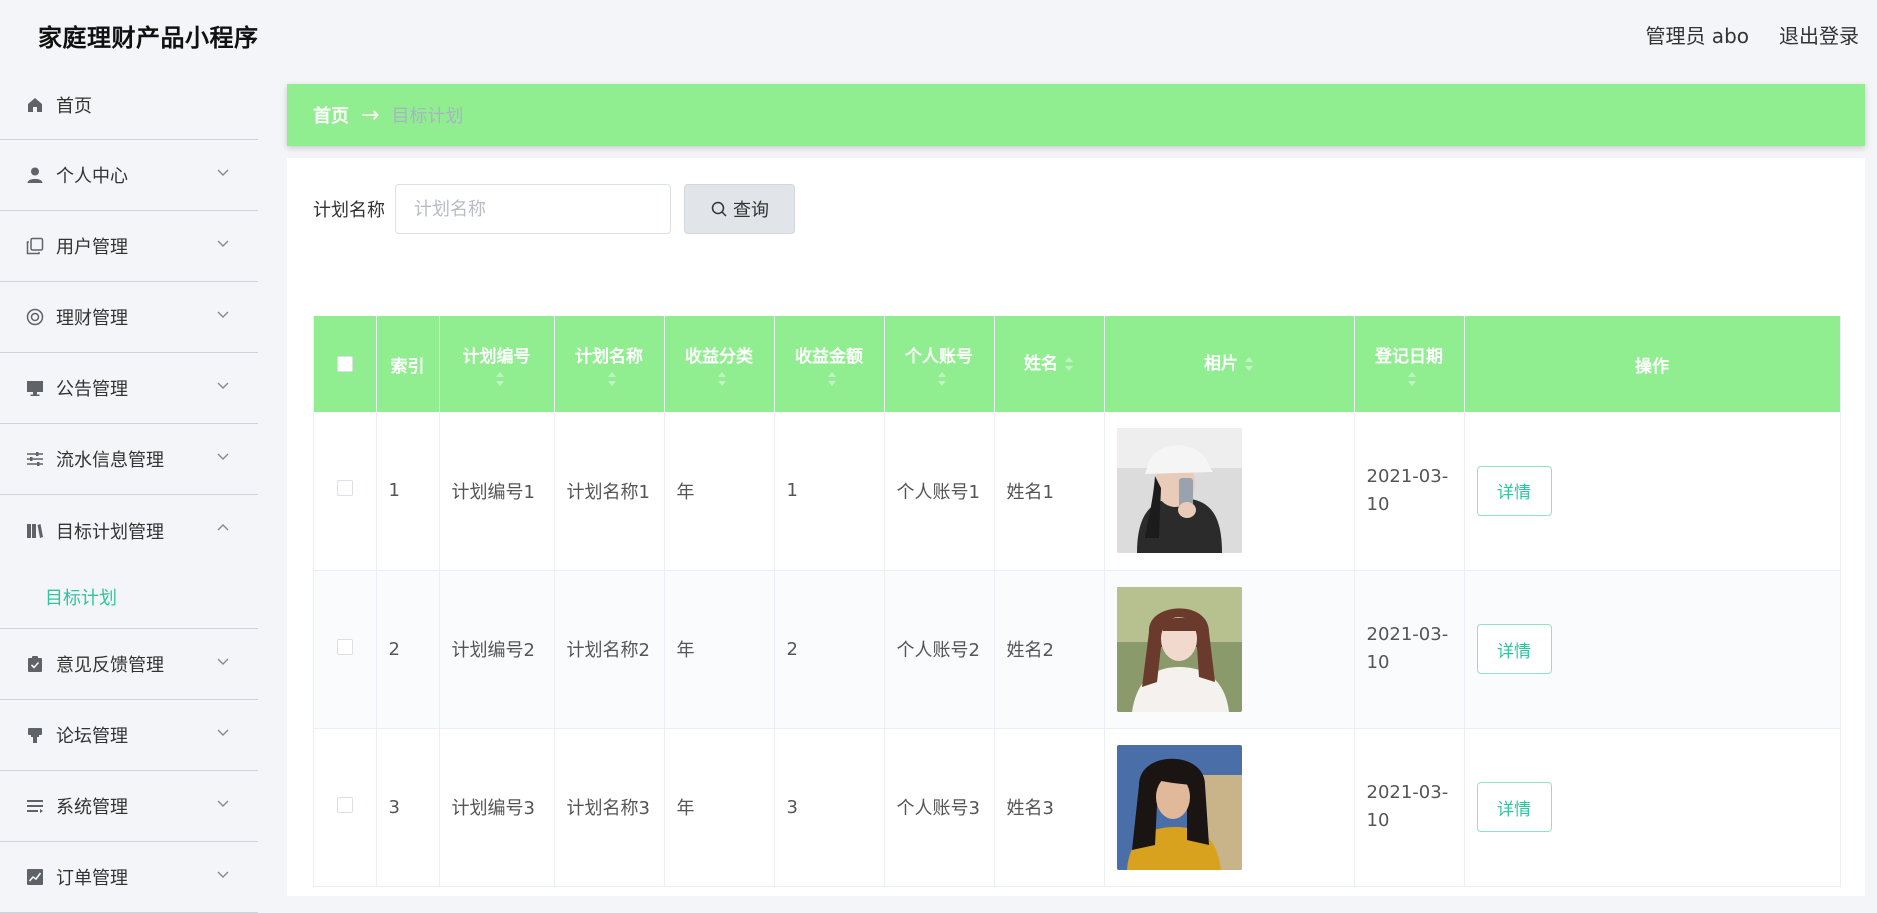 The height and width of the screenshot is (913, 1877). I want to click on sidebar-item-label: 用户管理, so click(92, 247).